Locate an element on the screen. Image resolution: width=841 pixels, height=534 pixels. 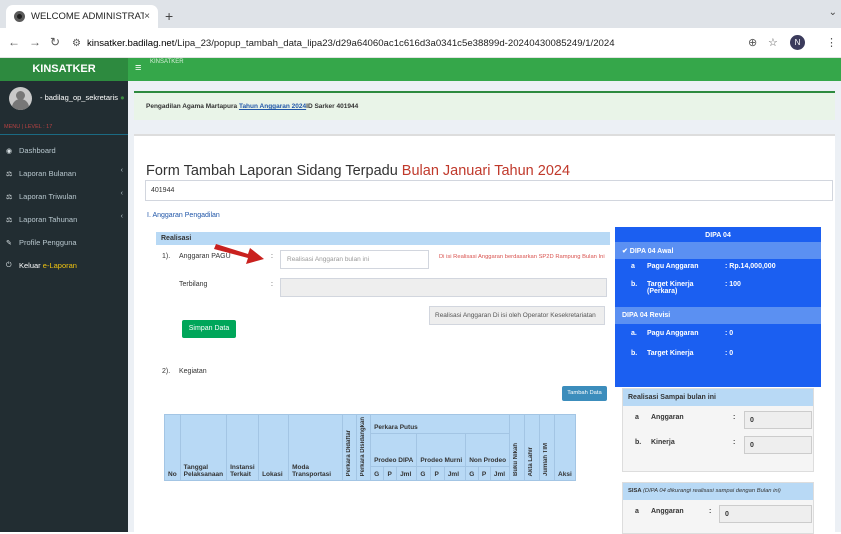
online-status-icon: ● is located at coordinates (122, 97).